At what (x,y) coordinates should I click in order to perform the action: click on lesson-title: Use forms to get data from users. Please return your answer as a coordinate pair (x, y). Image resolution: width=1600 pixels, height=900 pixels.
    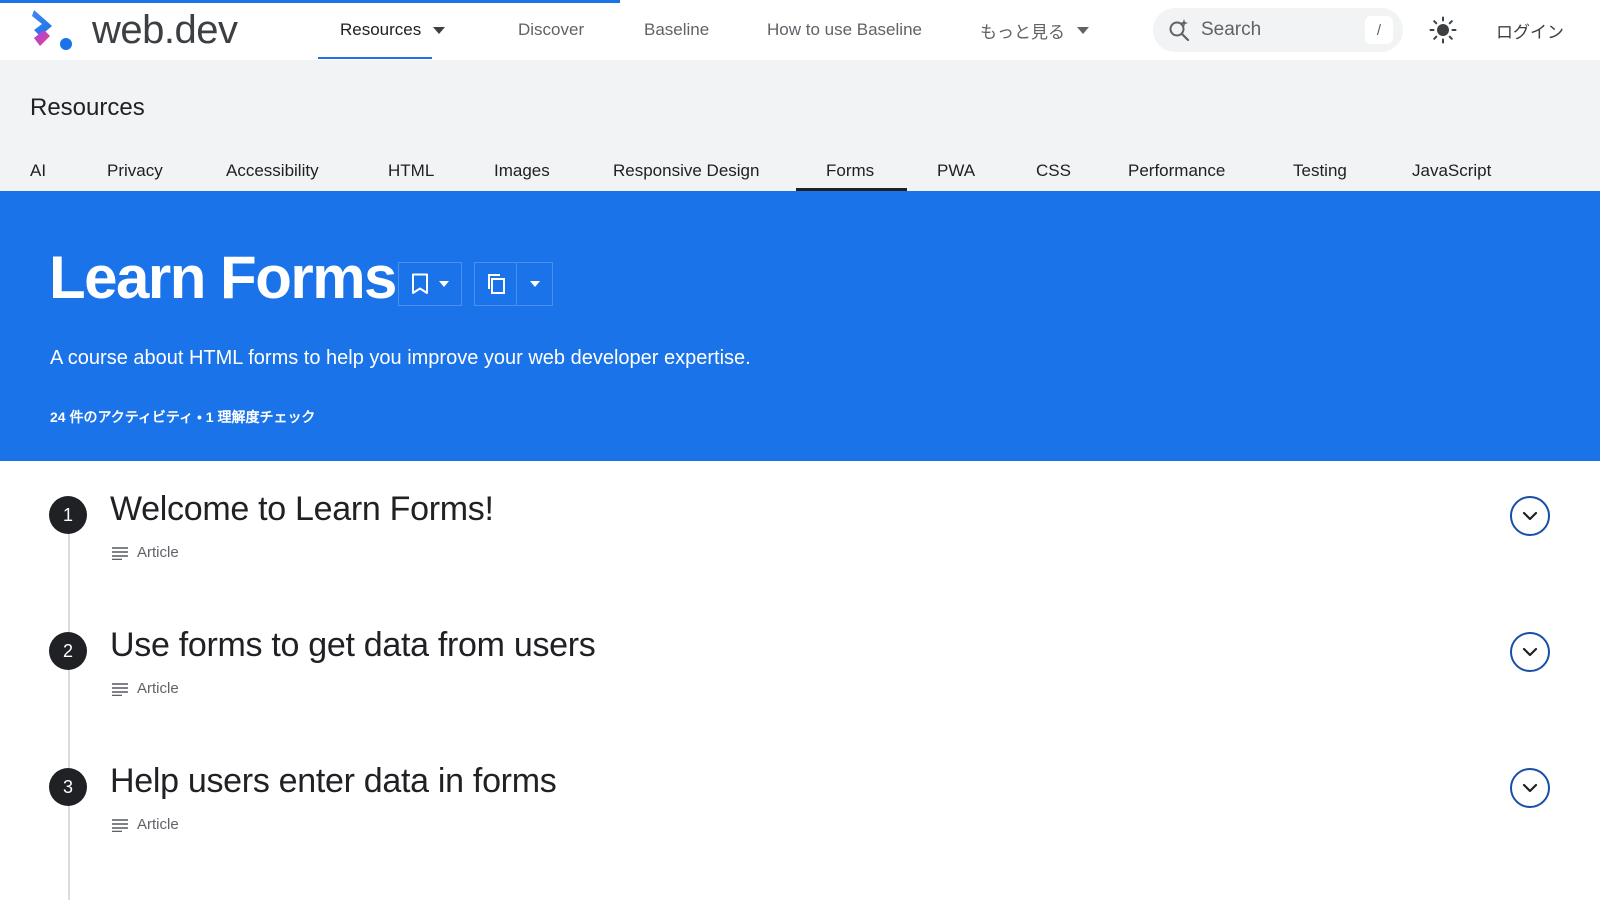
    Looking at the image, I should click on (353, 645).